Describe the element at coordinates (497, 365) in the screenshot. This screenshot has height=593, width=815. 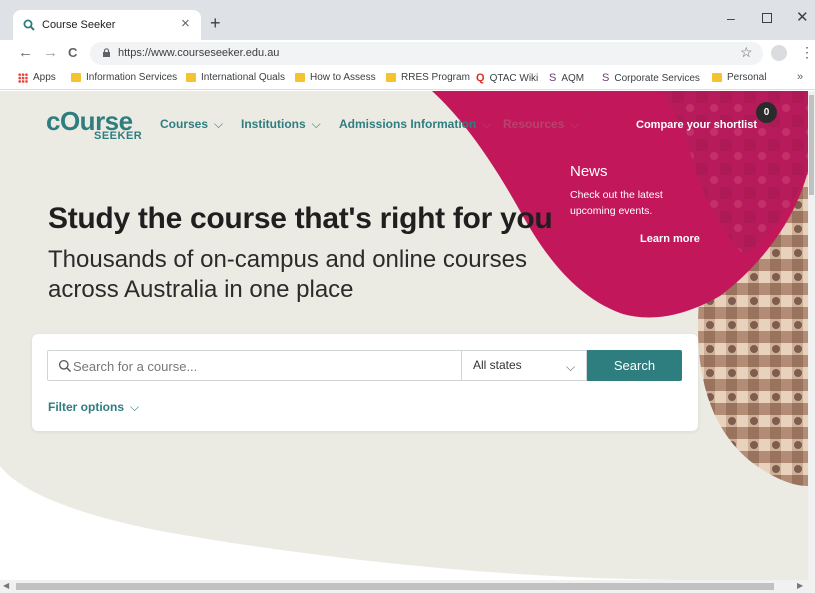
I see `state-select-value: All states` at that location.